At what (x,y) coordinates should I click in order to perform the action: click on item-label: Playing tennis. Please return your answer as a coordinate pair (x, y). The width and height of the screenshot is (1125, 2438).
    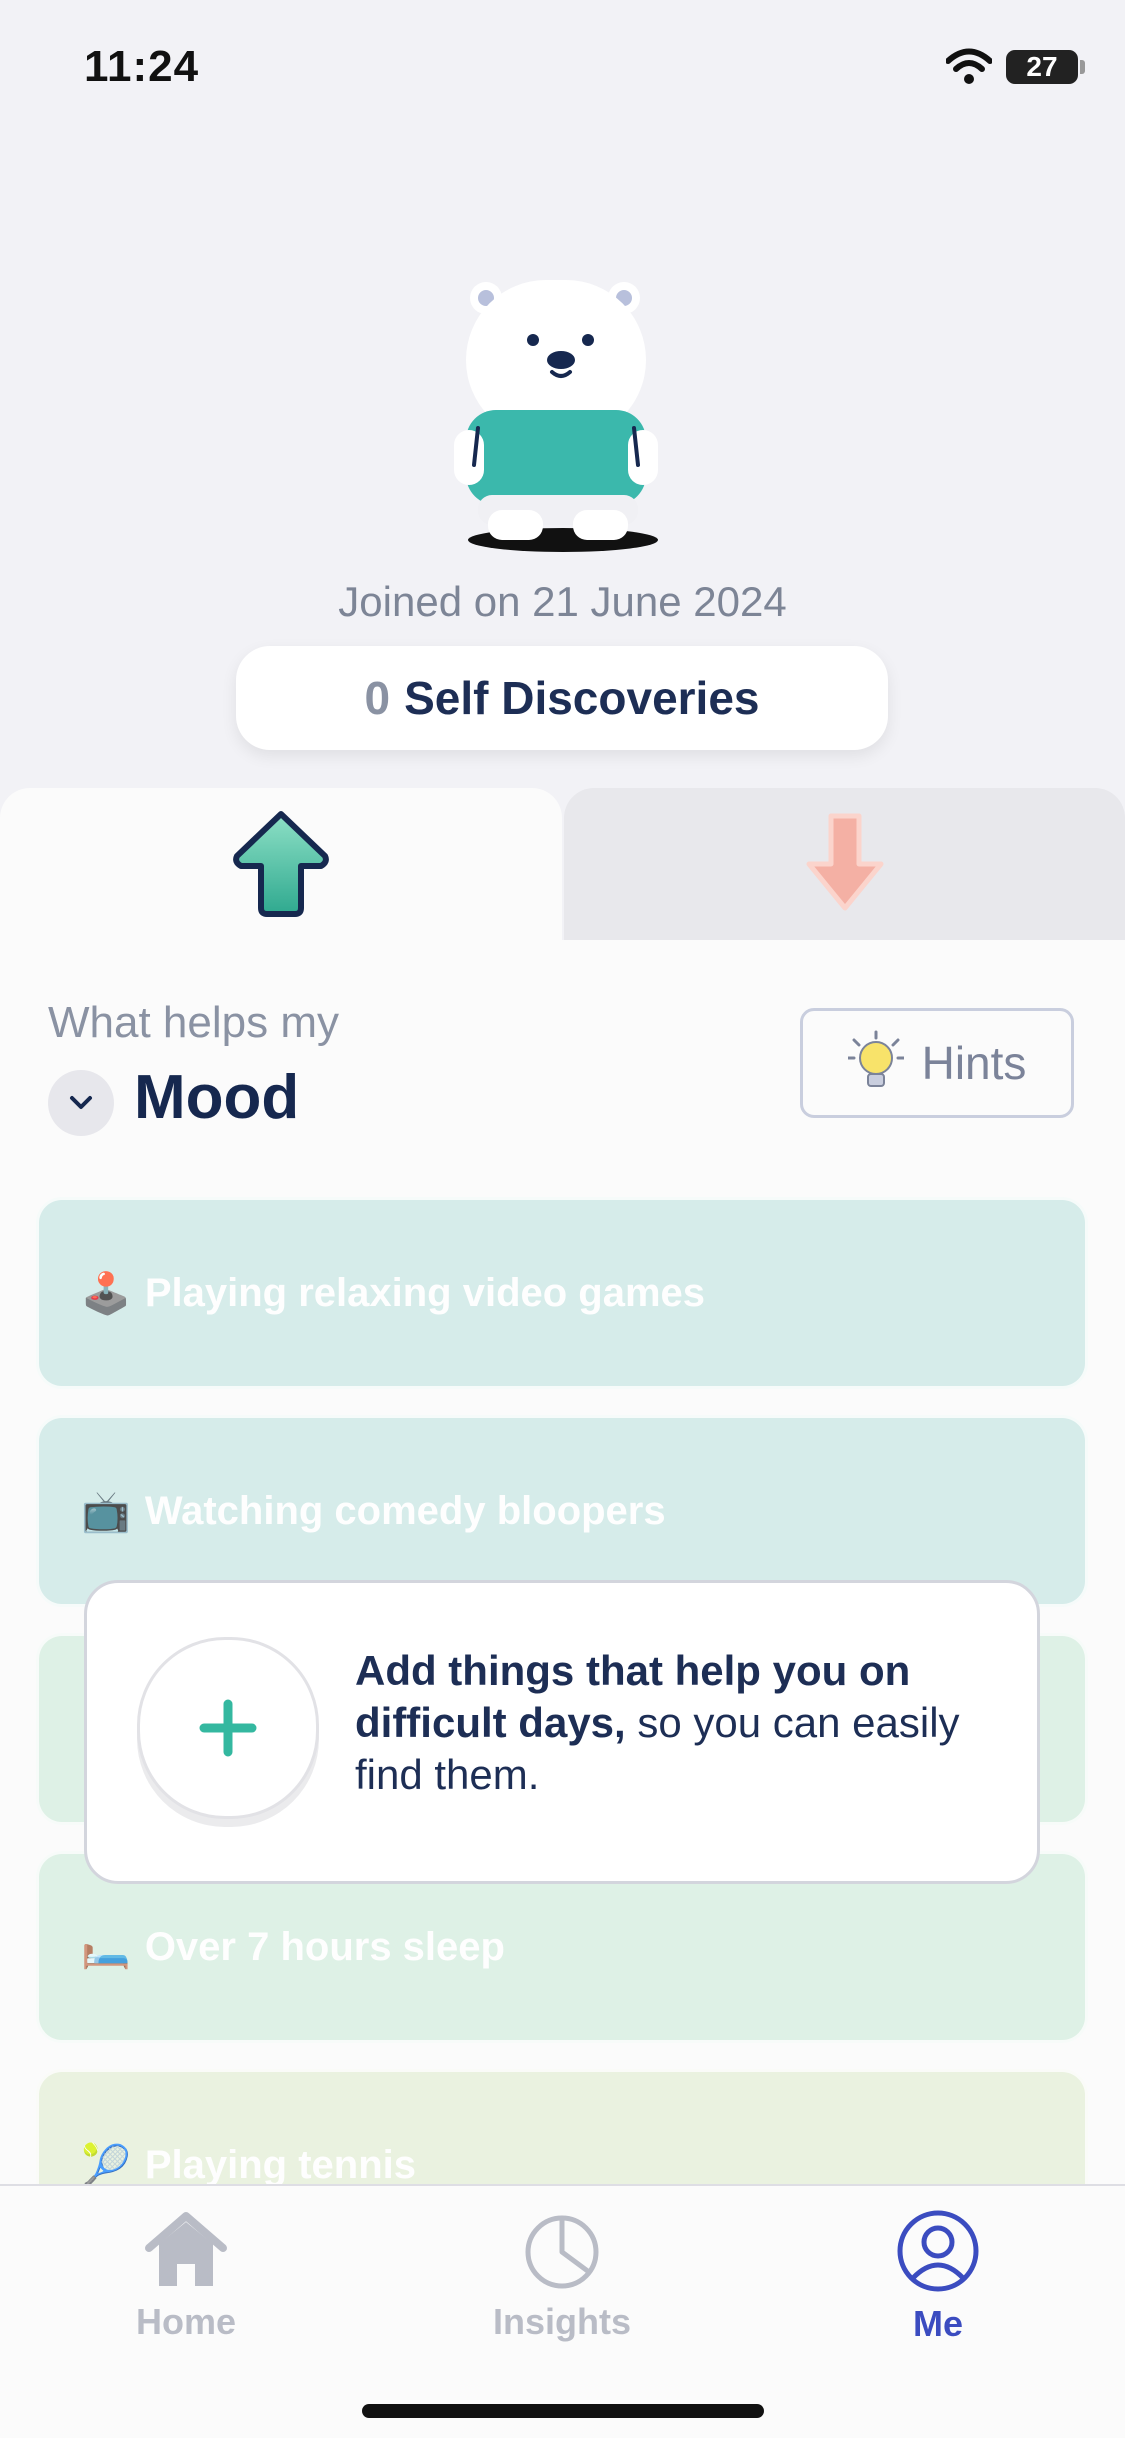
    Looking at the image, I should click on (280, 2164).